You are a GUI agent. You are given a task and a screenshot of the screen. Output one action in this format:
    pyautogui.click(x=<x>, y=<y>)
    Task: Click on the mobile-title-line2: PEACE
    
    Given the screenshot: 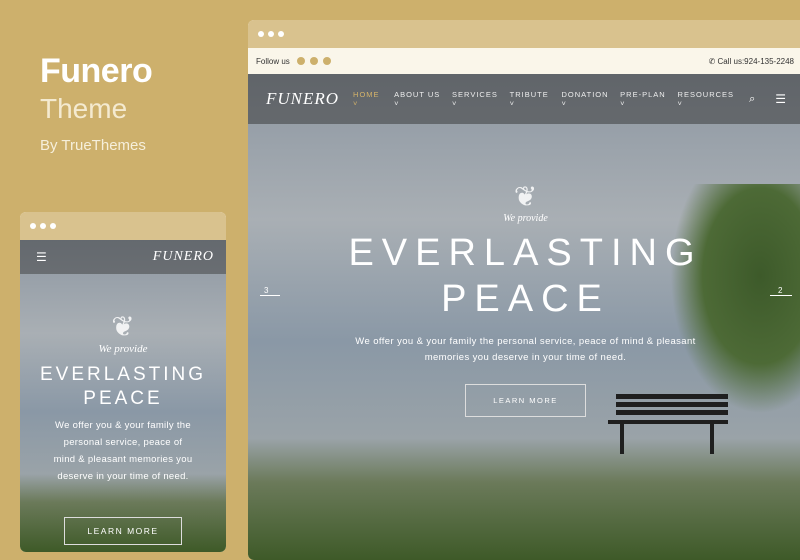 What is the action you would take?
    pyautogui.click(x=123, y=398)
    